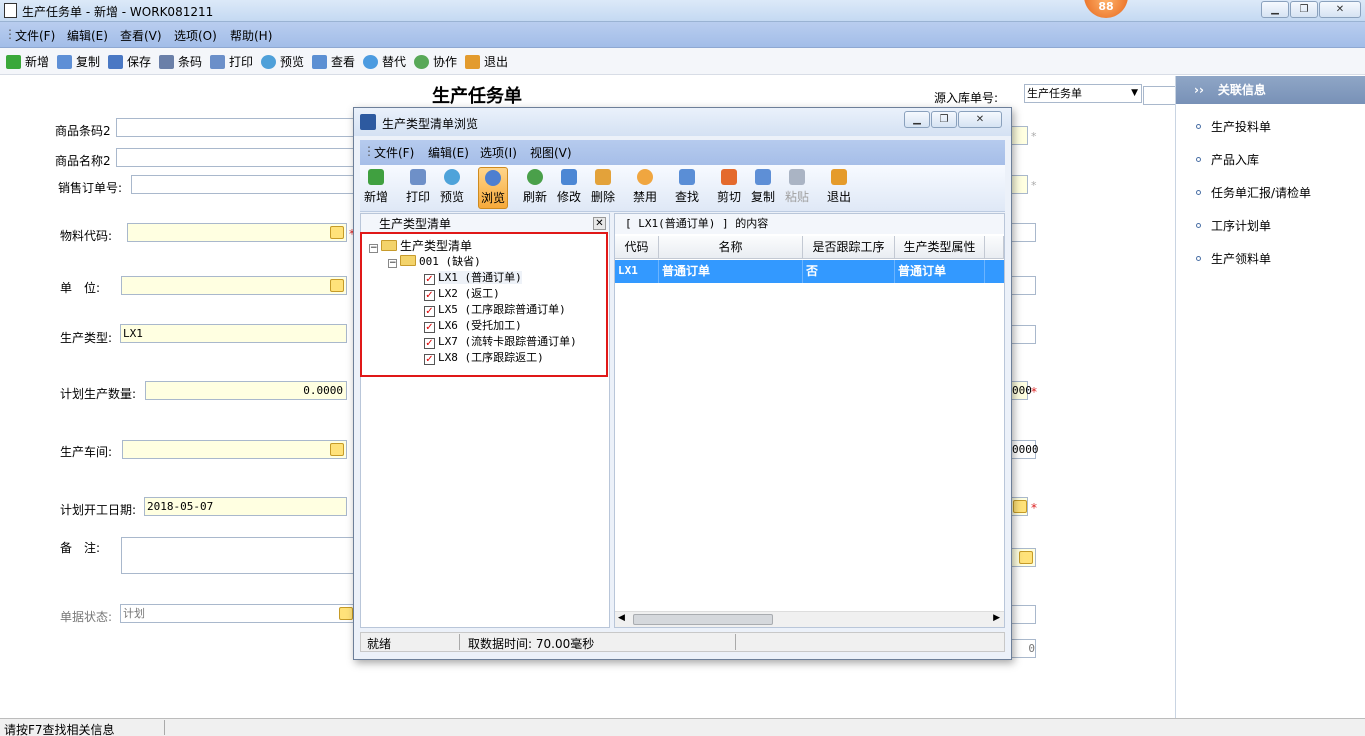 This screenshot has height=736, width=1365. I want to click on workshop-input, so click(234, 449).